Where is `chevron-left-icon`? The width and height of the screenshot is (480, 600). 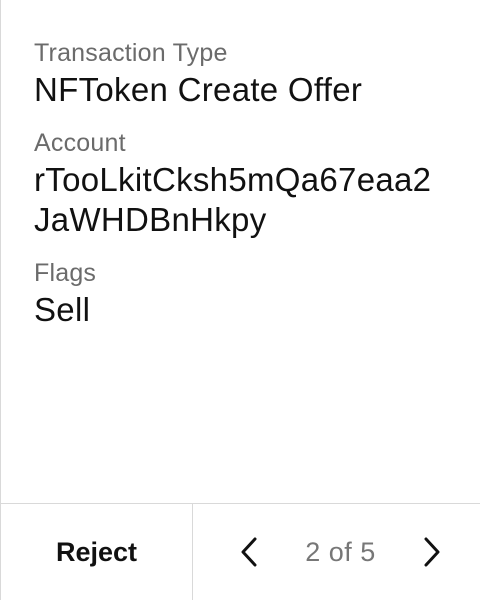
chevron-left-icon is located at coordinates (249, 552).